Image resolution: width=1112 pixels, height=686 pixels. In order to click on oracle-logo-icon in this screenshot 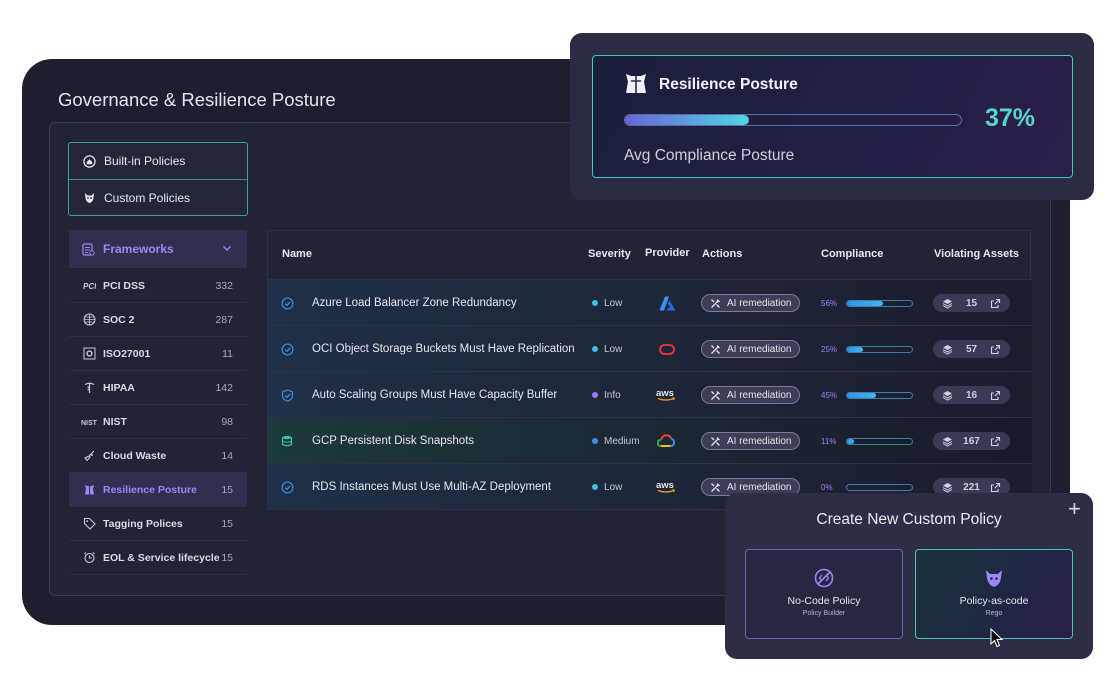, I will do `click(667, 349)`.